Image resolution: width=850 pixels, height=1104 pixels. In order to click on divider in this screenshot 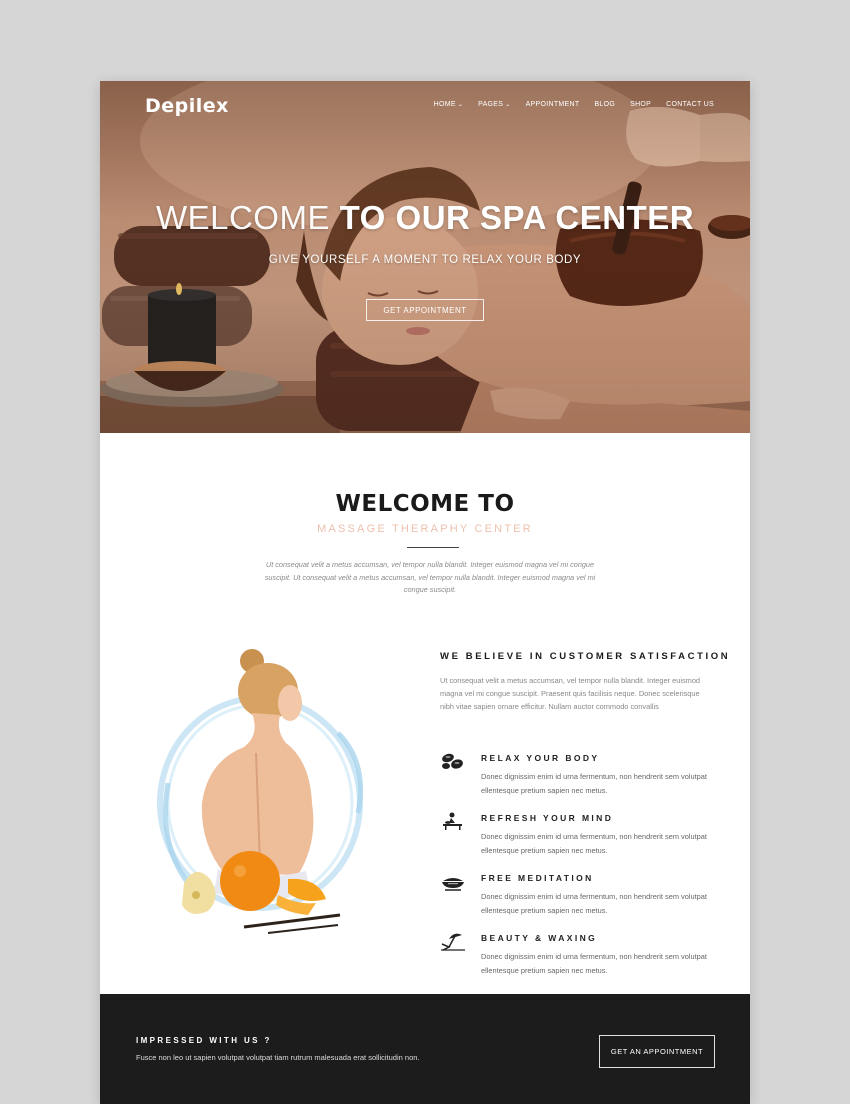, I will do `click(433, 547)`.